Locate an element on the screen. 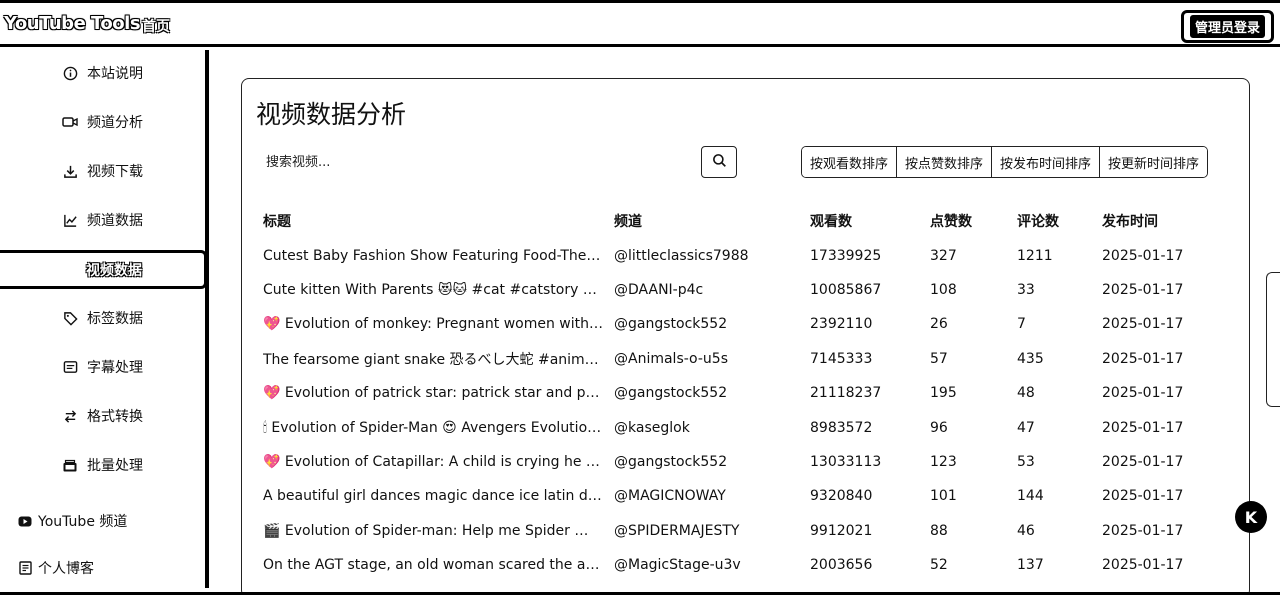  cell-comments-text: 435 is located at coordinates (1030, 358).